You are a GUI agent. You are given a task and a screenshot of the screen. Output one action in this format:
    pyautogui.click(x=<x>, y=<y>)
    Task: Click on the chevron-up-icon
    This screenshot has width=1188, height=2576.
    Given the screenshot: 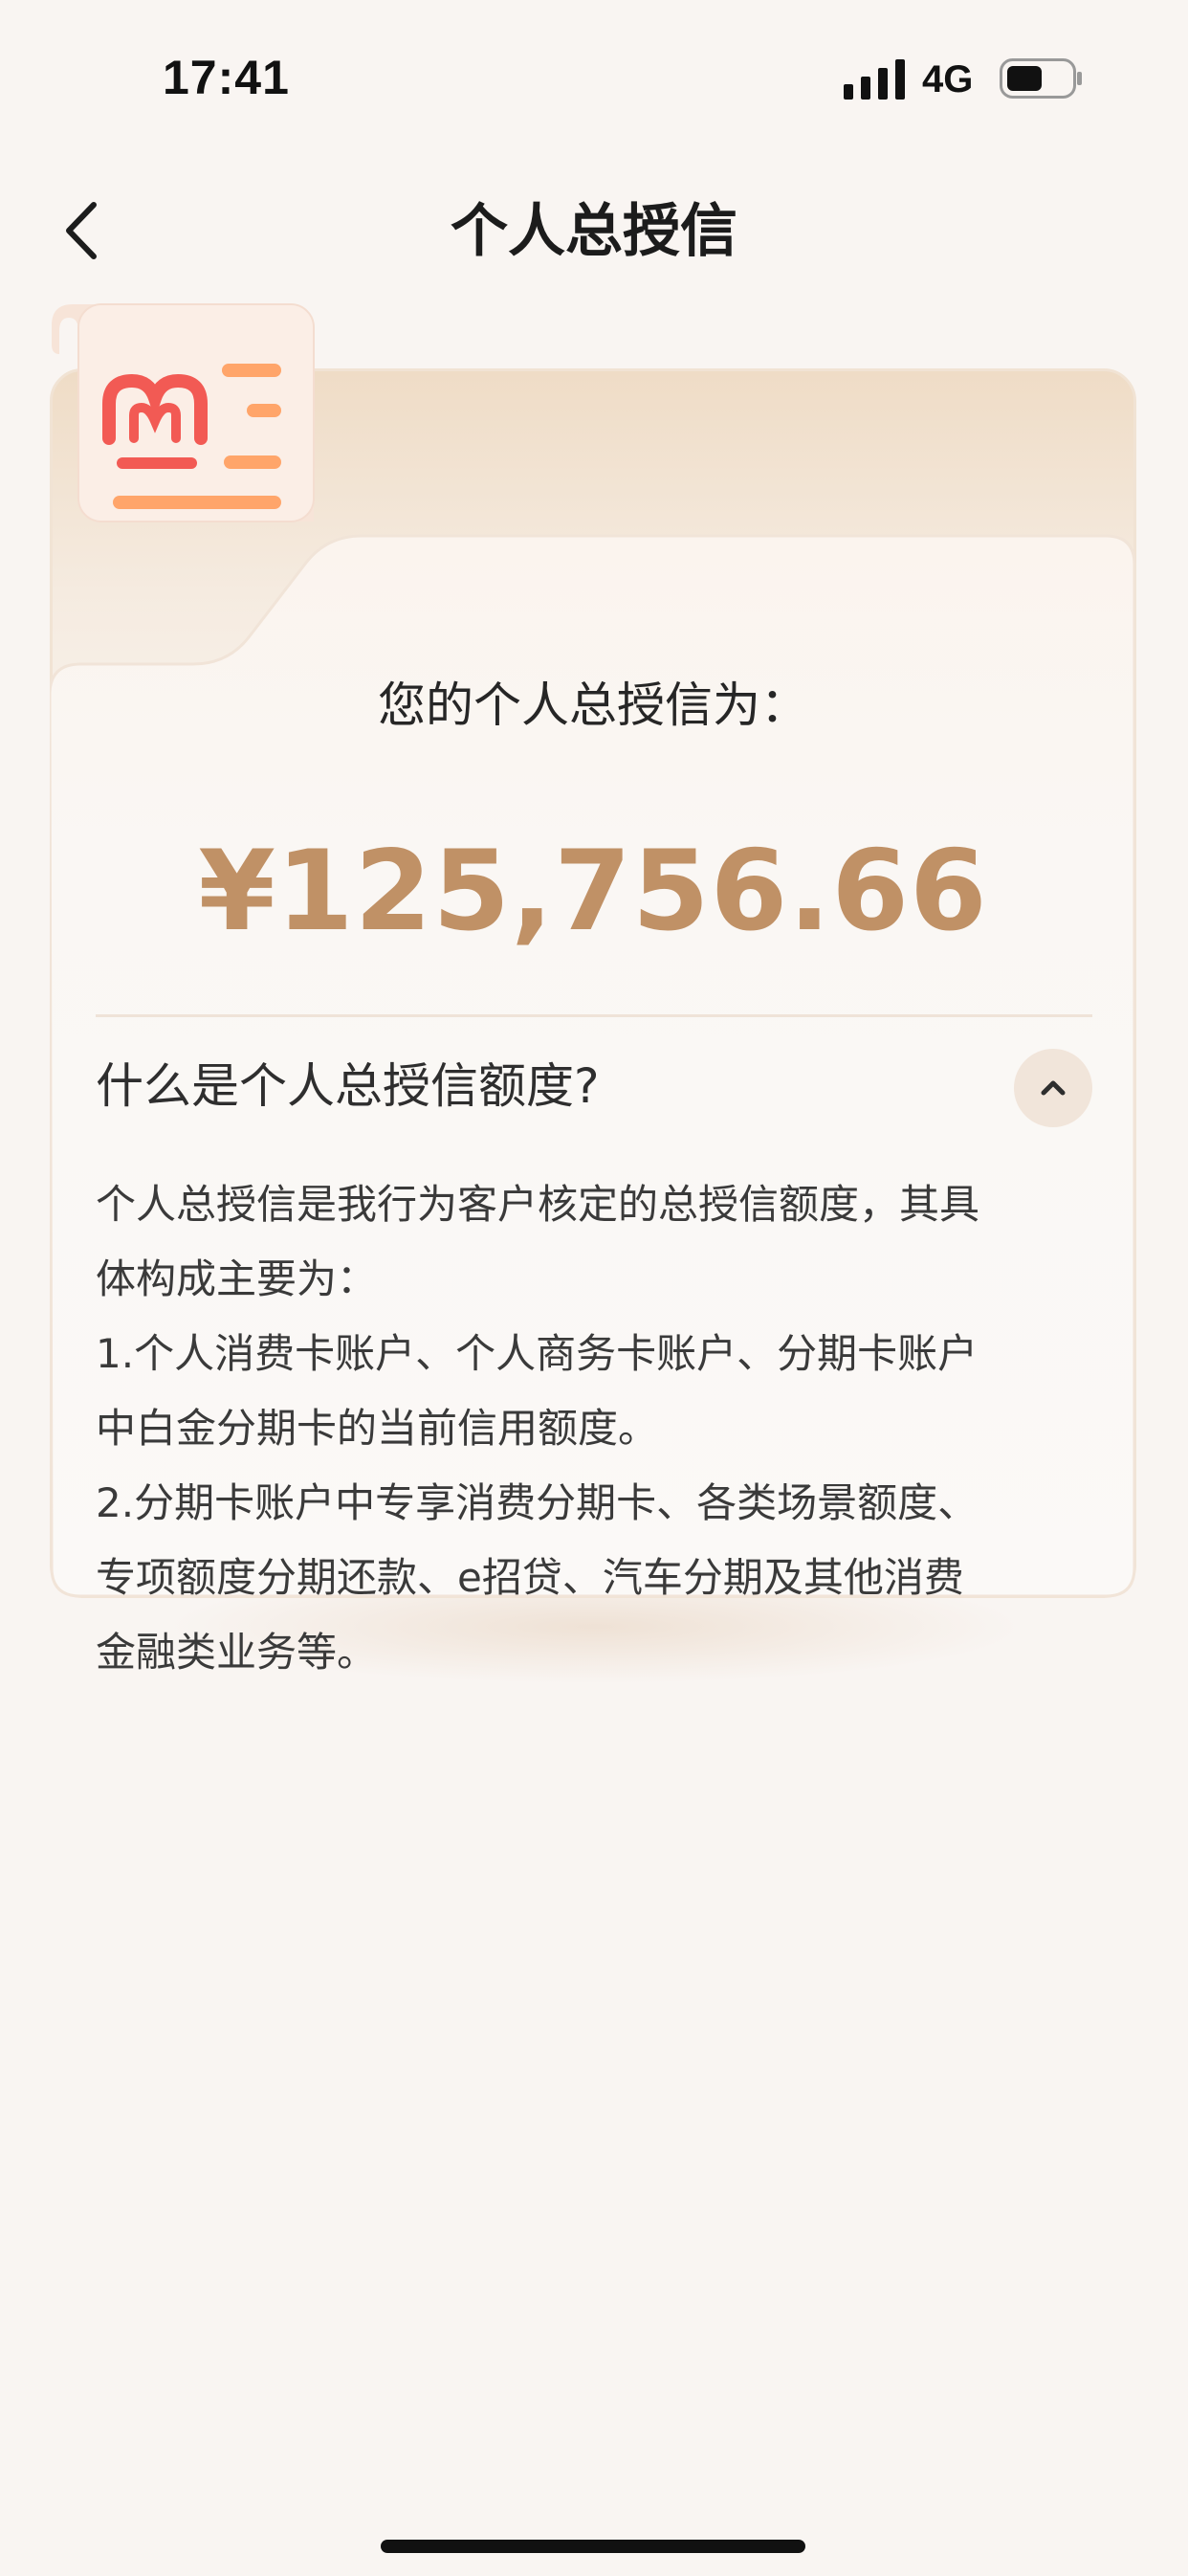 What is the action you would take?
    pyautogui.click(x=1053, y=1088)
    